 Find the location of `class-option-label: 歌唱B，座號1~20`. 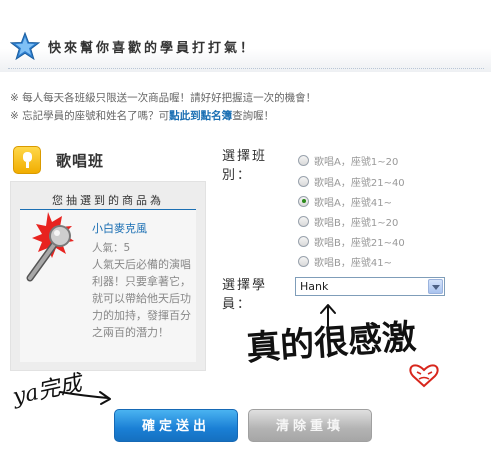

class-option-label: 歌唱B，座號1~20 is located at coordinates (356, 223).